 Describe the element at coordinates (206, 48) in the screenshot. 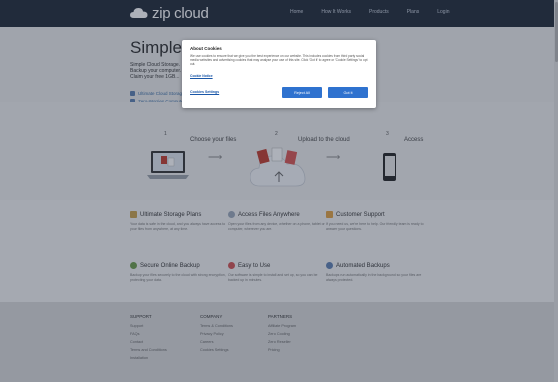

I see `dialog-title: About Cookies` at that location.